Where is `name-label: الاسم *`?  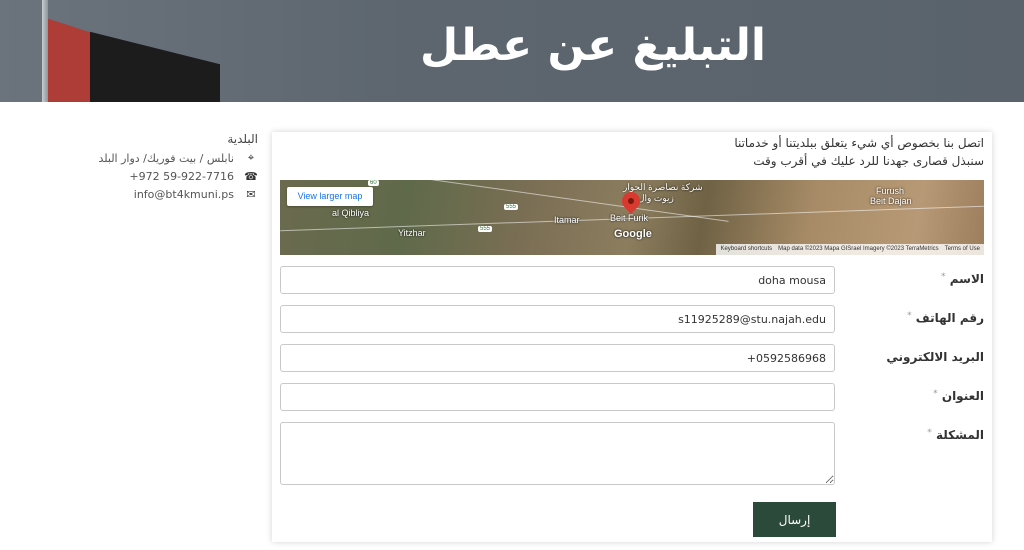 name-label: الاسم * is located at coordinates (962, 279).